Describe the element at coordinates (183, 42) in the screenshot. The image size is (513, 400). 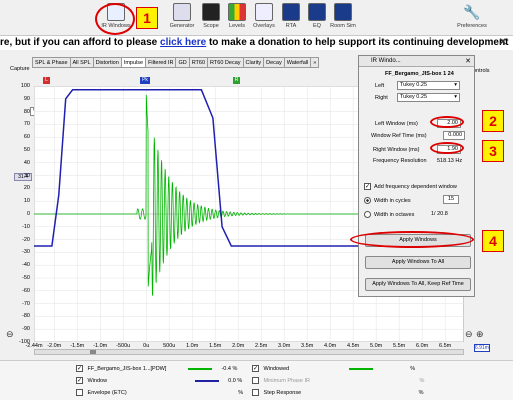
I see `donation-link: click here` at that location.